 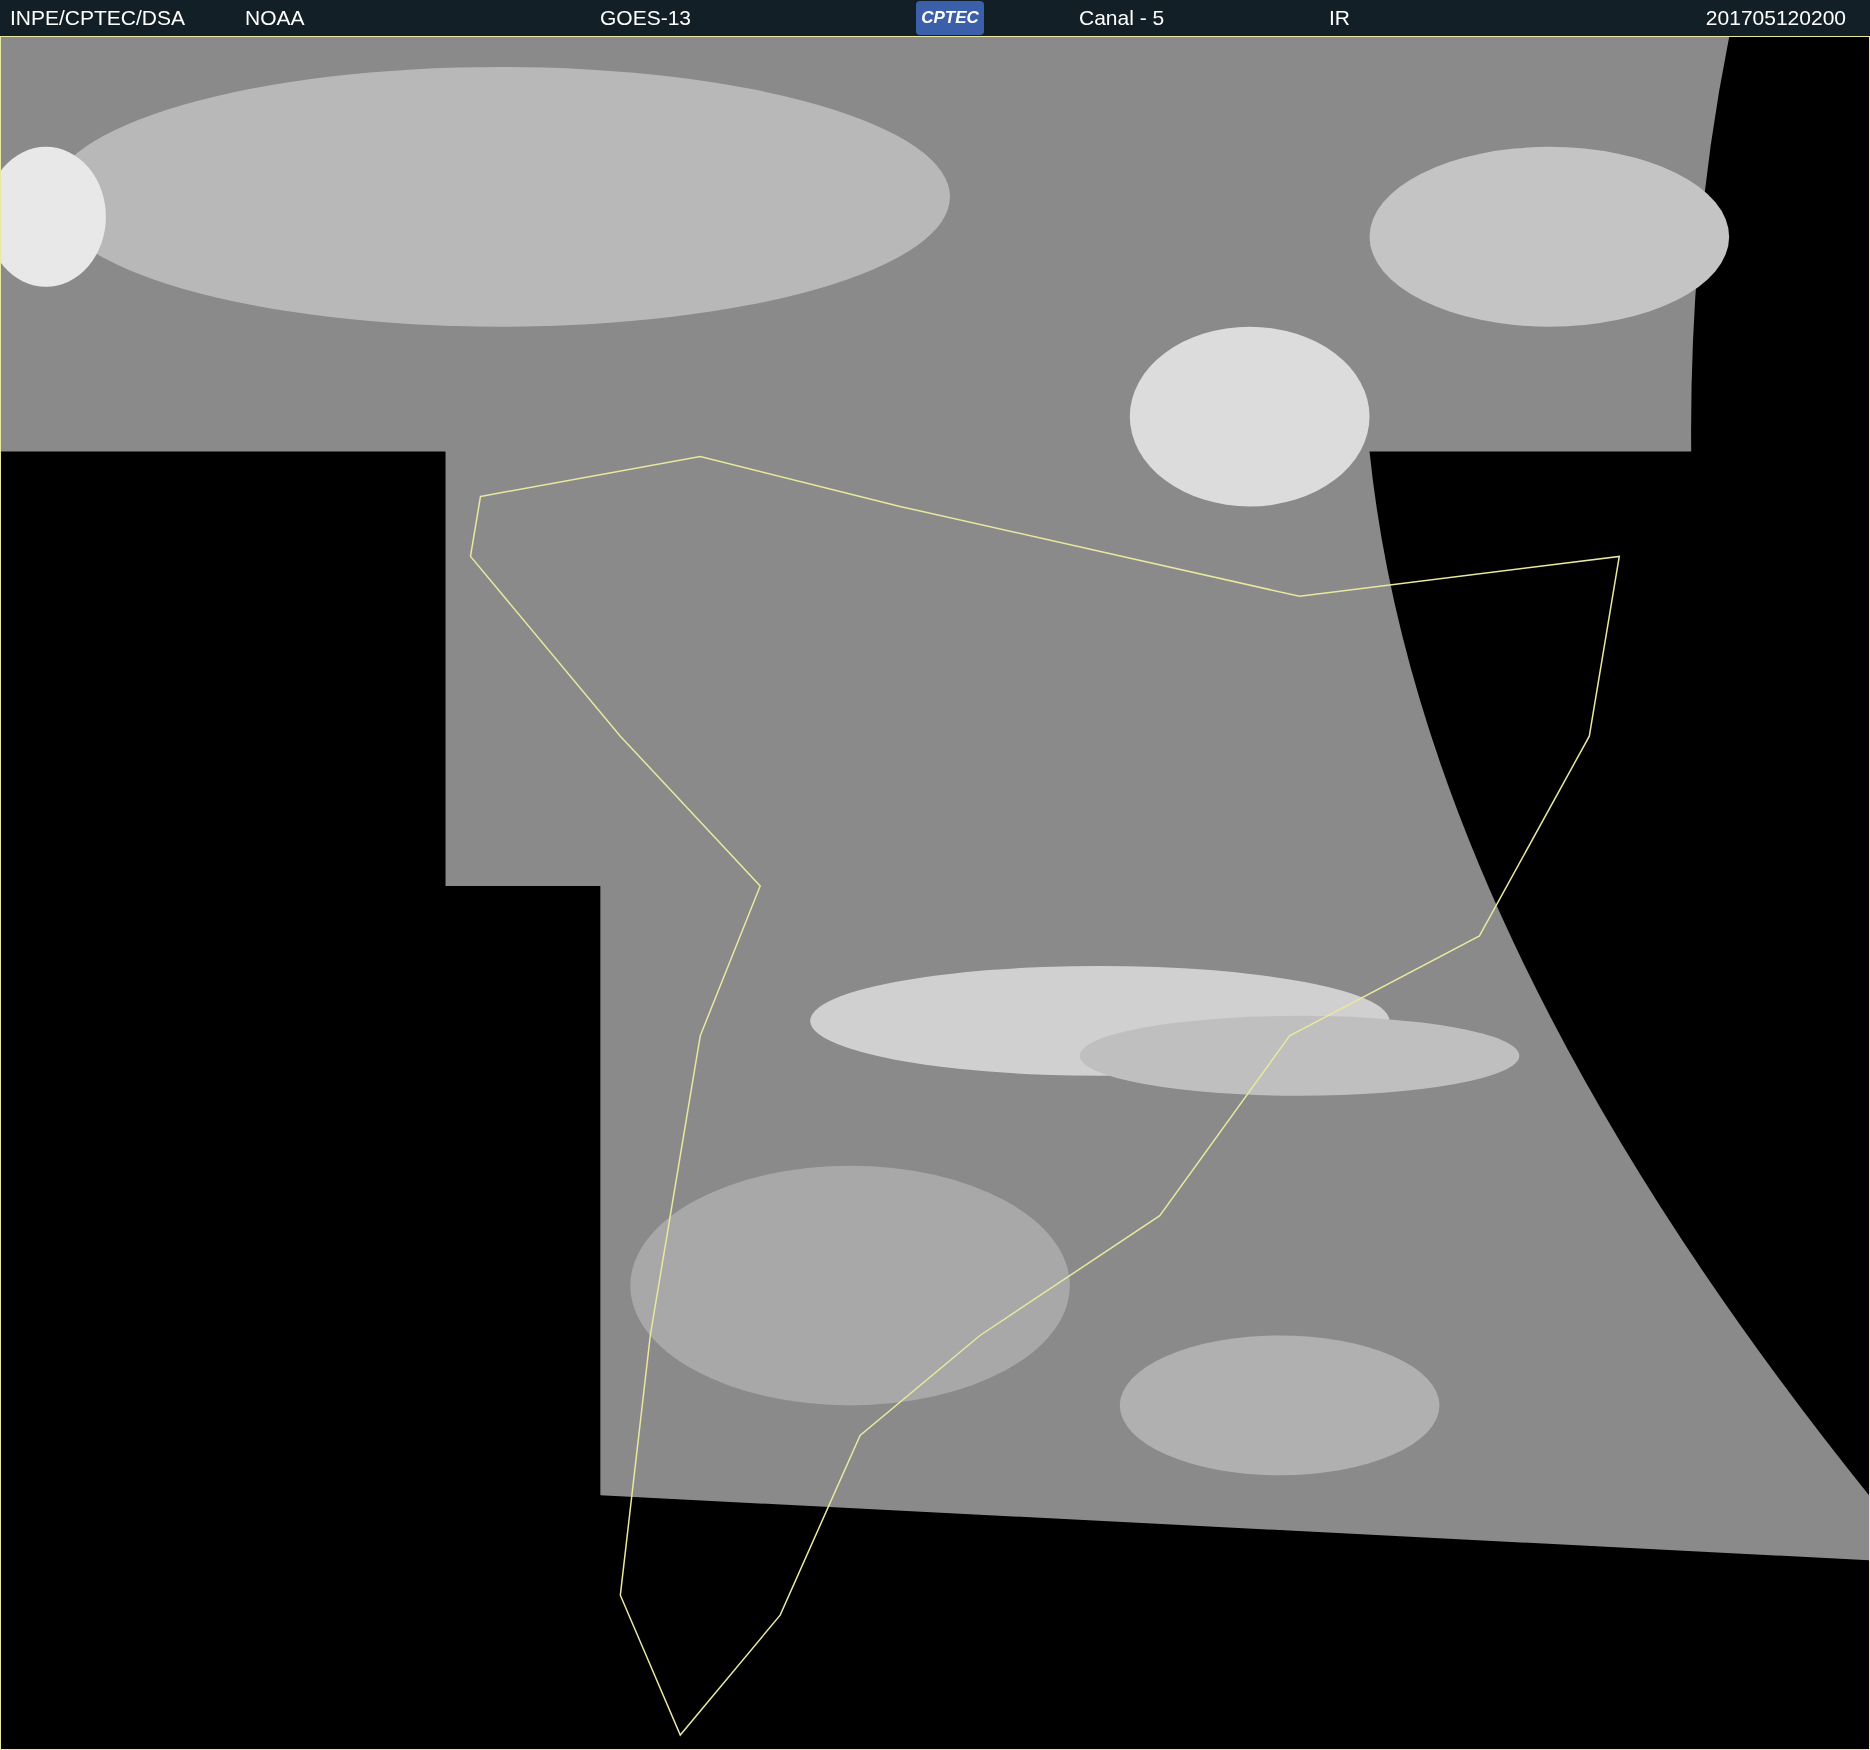 I want to click on cptec-logo: CPTEC, so click(x=950, y=18).